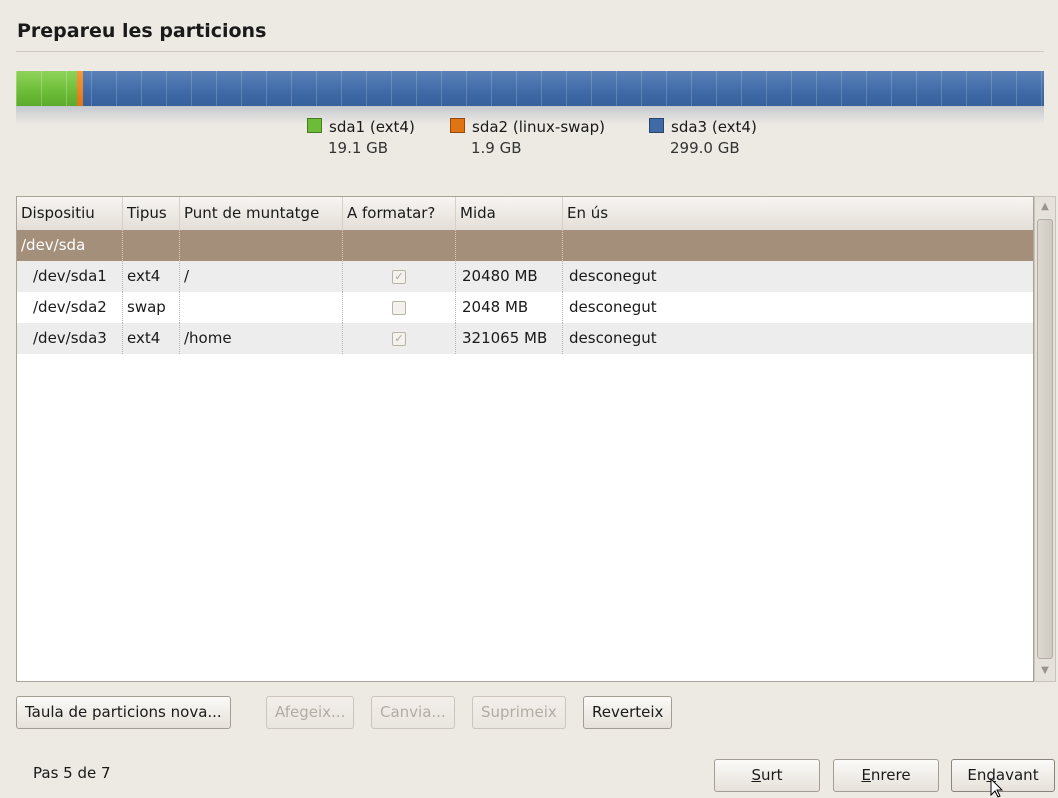 The image size is (1058, 798). What do you see at coordinates (509, 276) in the screenshot?
I see `cell-size: 20480 MB` at bounding box center [509, 276].